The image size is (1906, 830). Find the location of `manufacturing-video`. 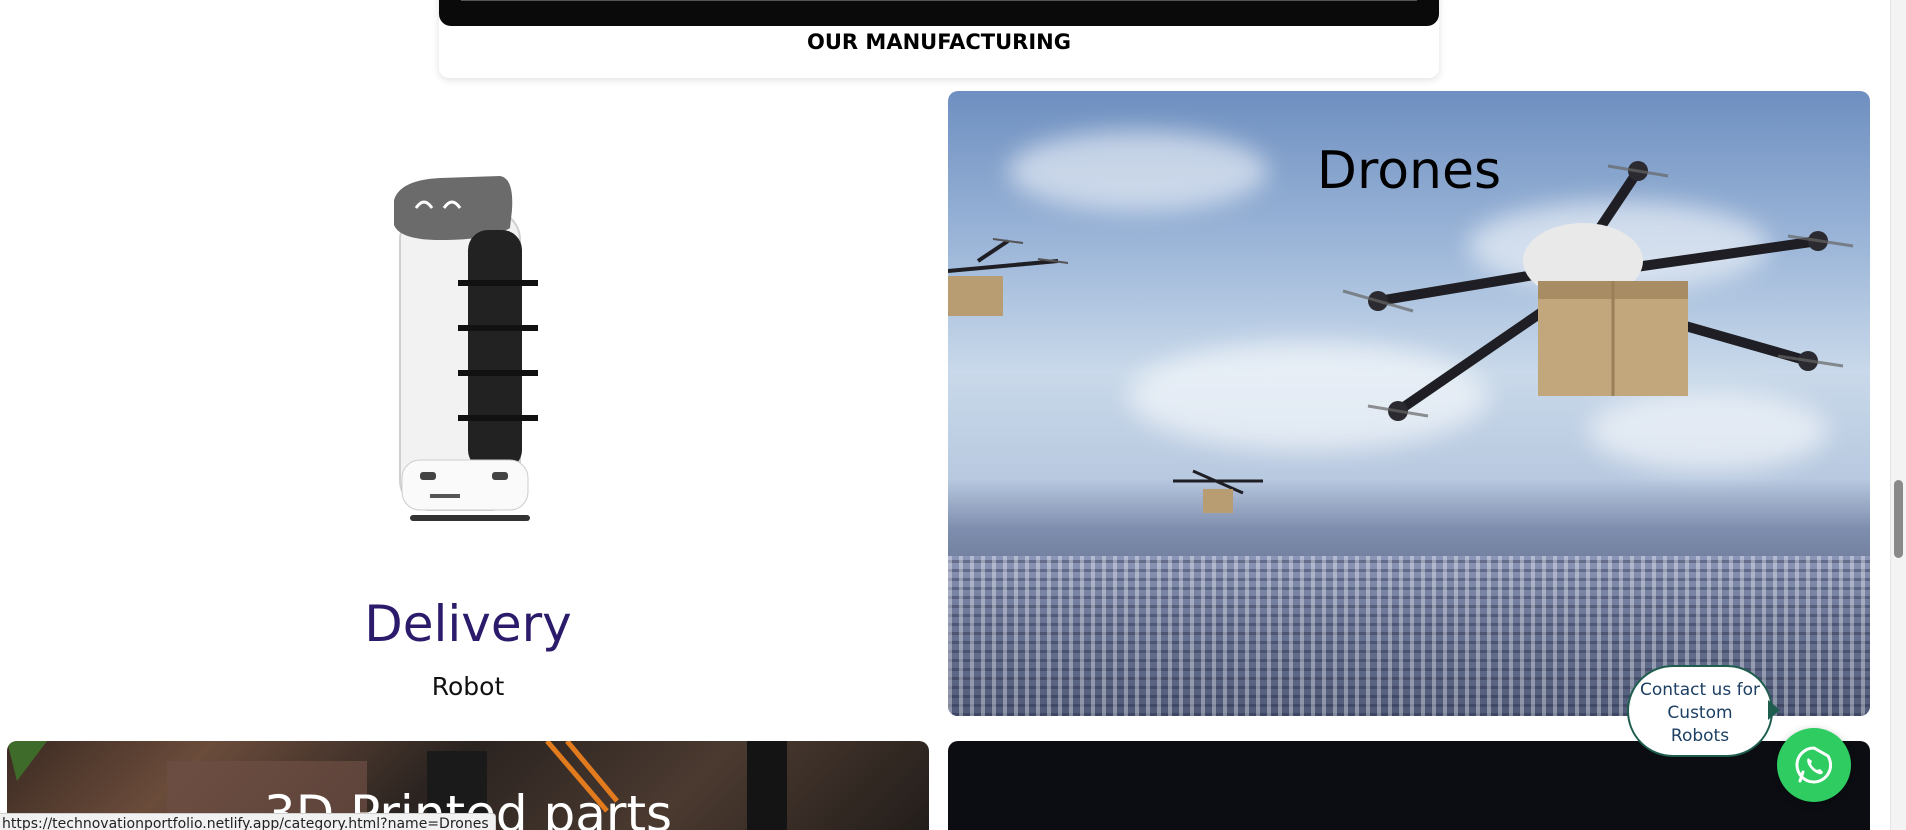

manufacturing-video is located at coordinates (939, 13).